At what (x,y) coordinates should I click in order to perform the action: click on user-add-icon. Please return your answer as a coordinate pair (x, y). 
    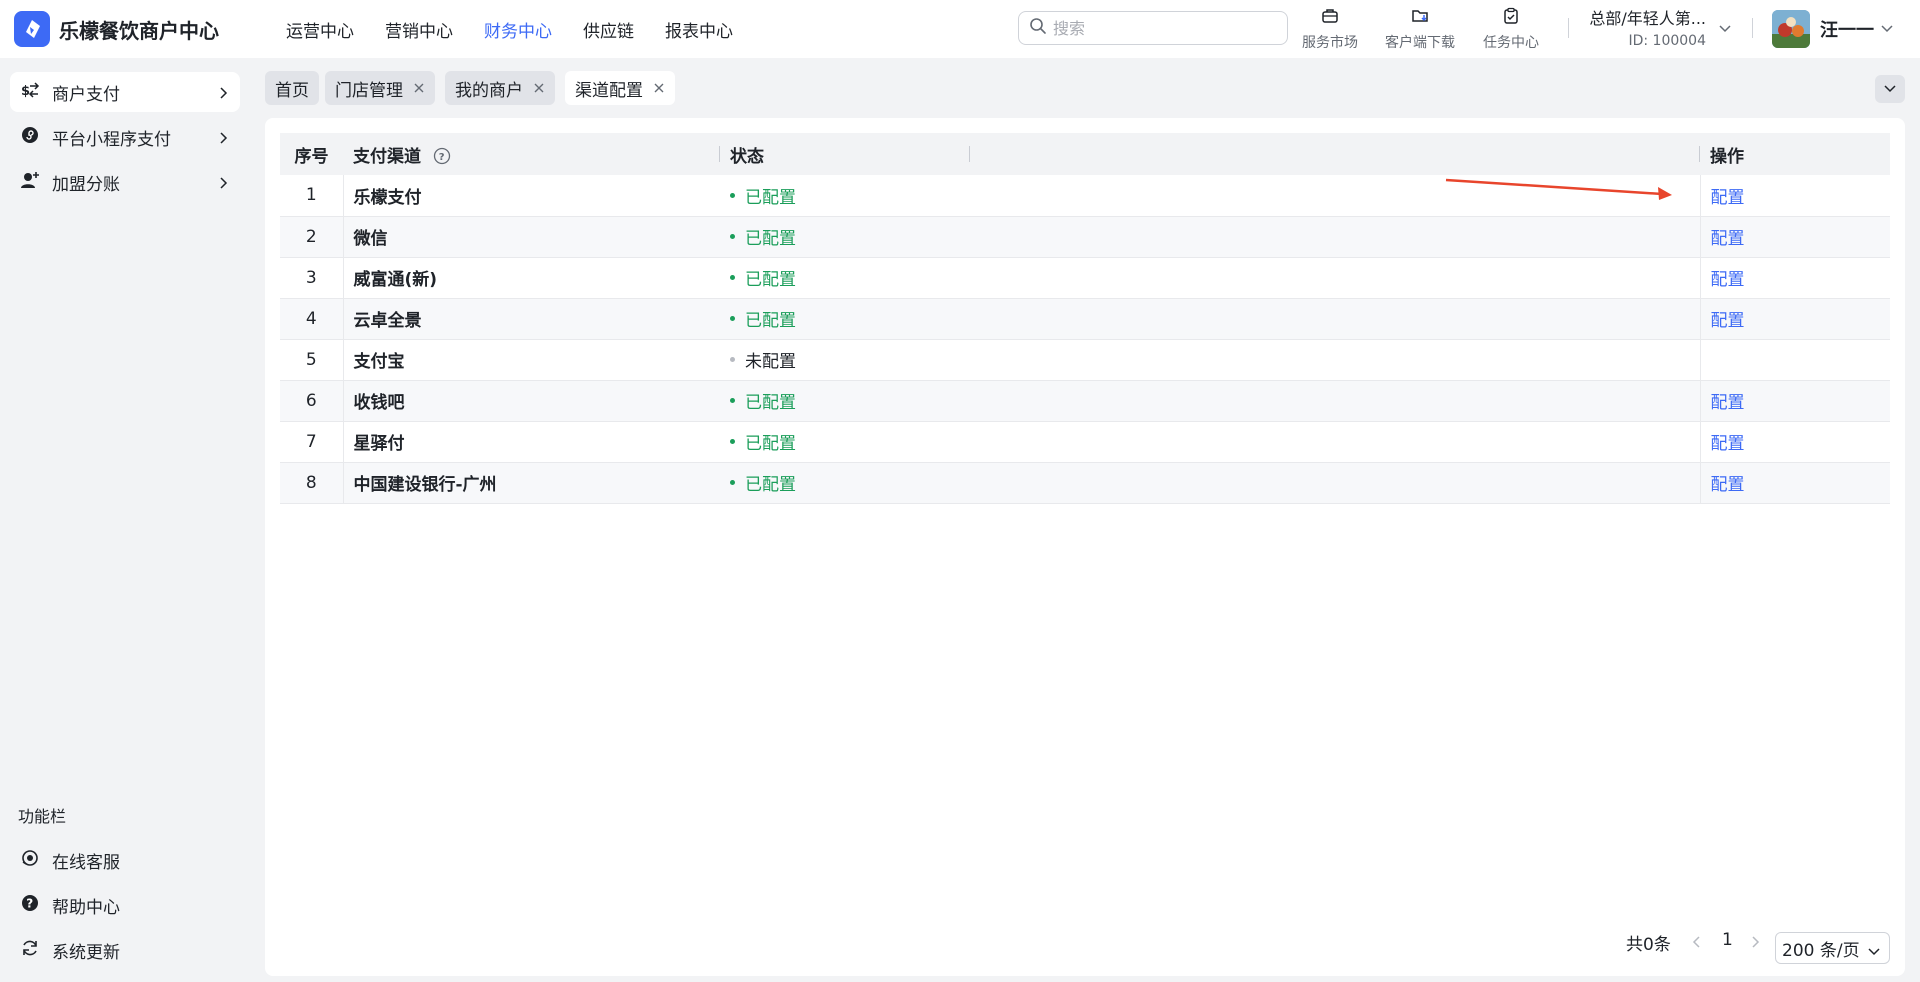
    Looking at the image, I should click on (30, 182).